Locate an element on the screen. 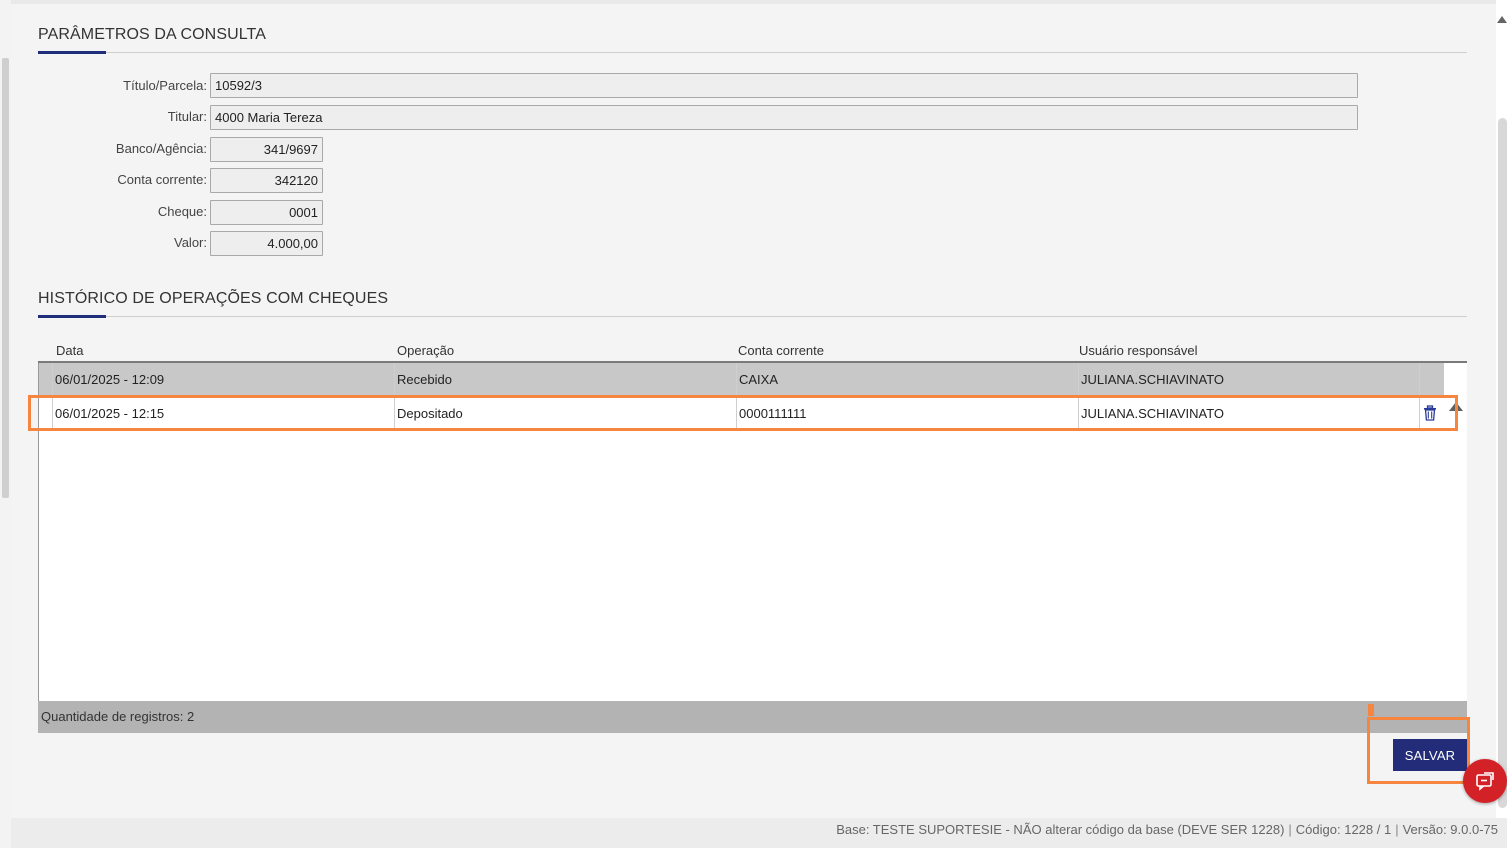 This screenshot has width=1507, height=848. history-section-divider is located at coordinates (752, 316).